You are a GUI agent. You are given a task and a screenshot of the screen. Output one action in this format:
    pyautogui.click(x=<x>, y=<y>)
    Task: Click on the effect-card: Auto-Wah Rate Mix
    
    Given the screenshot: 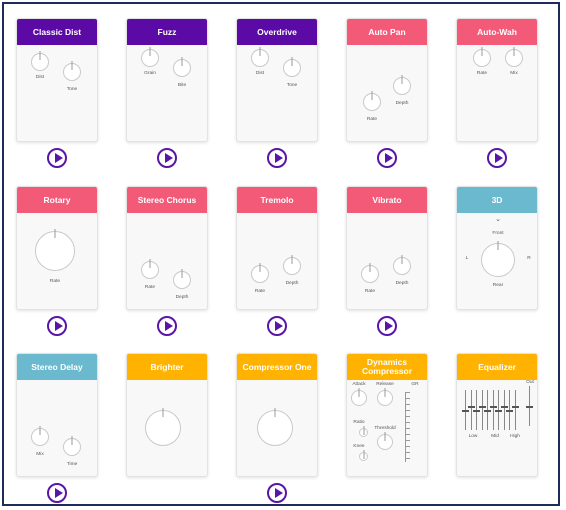 What is the action you would take?
    pyautogui.click(x=497, y=80)
    